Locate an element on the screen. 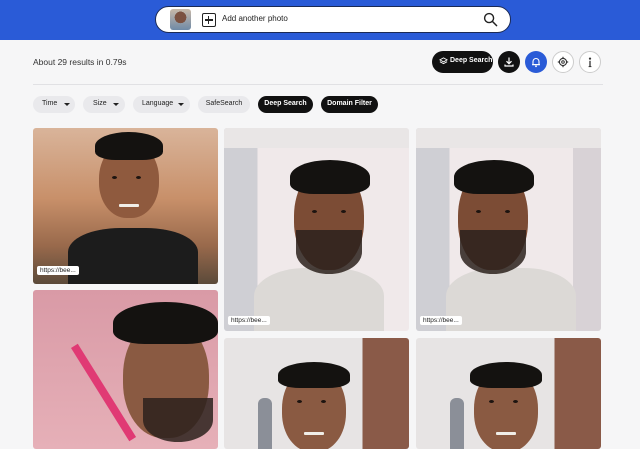 Image resolution: width=640 pixels, height=449 pixels. alert-icon is located at coordinates (536, 63).